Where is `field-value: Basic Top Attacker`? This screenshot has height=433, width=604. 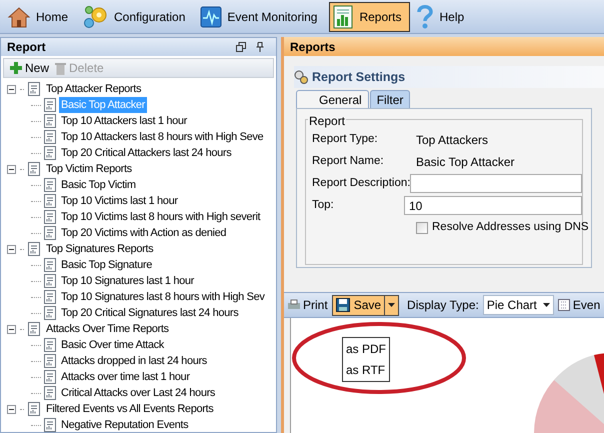
field-value: Basic Top Attacker is located at coordinates (465, 162).